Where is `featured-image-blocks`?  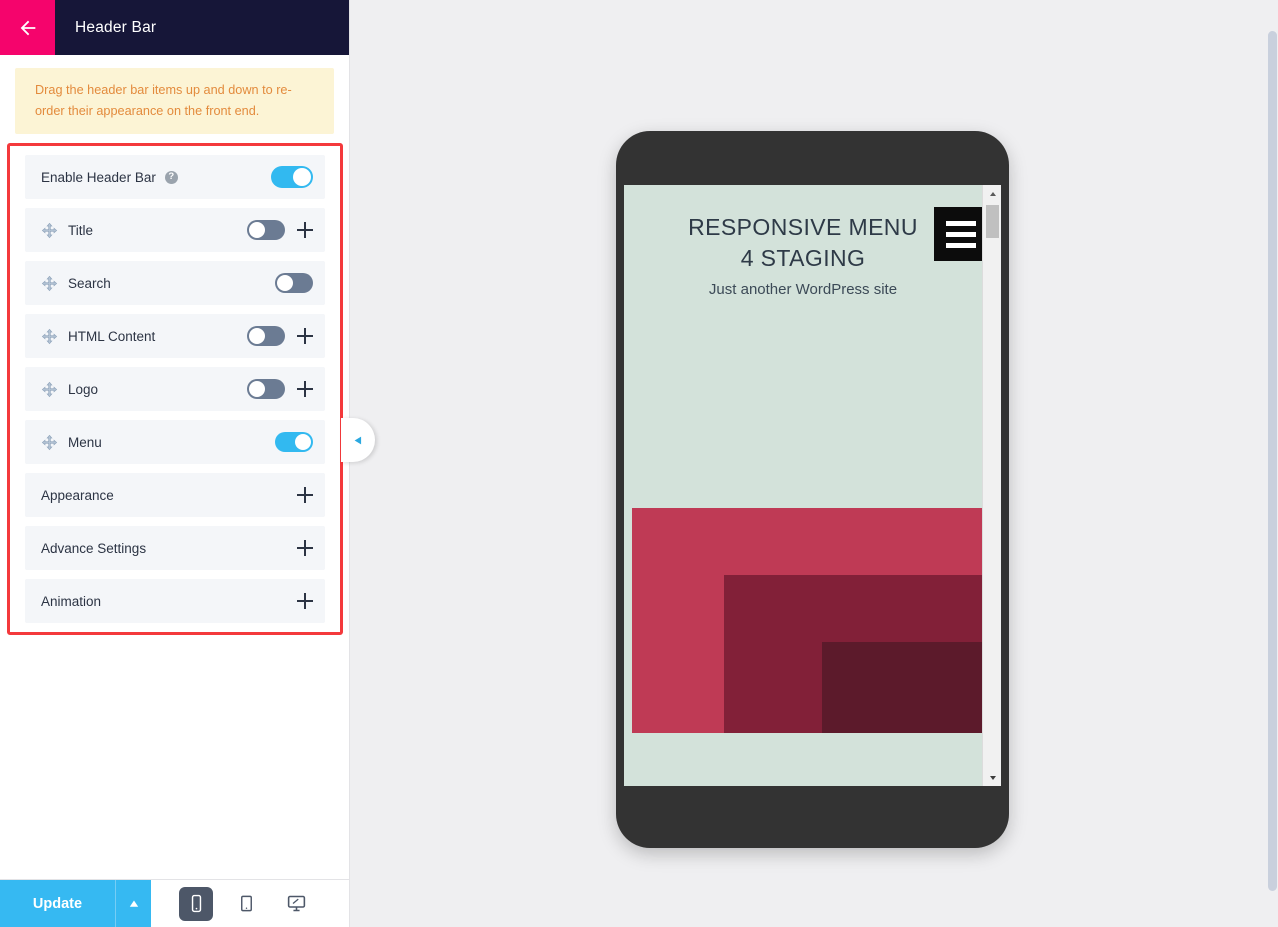 featured-image-blocks is located at coordinates (807, 620).